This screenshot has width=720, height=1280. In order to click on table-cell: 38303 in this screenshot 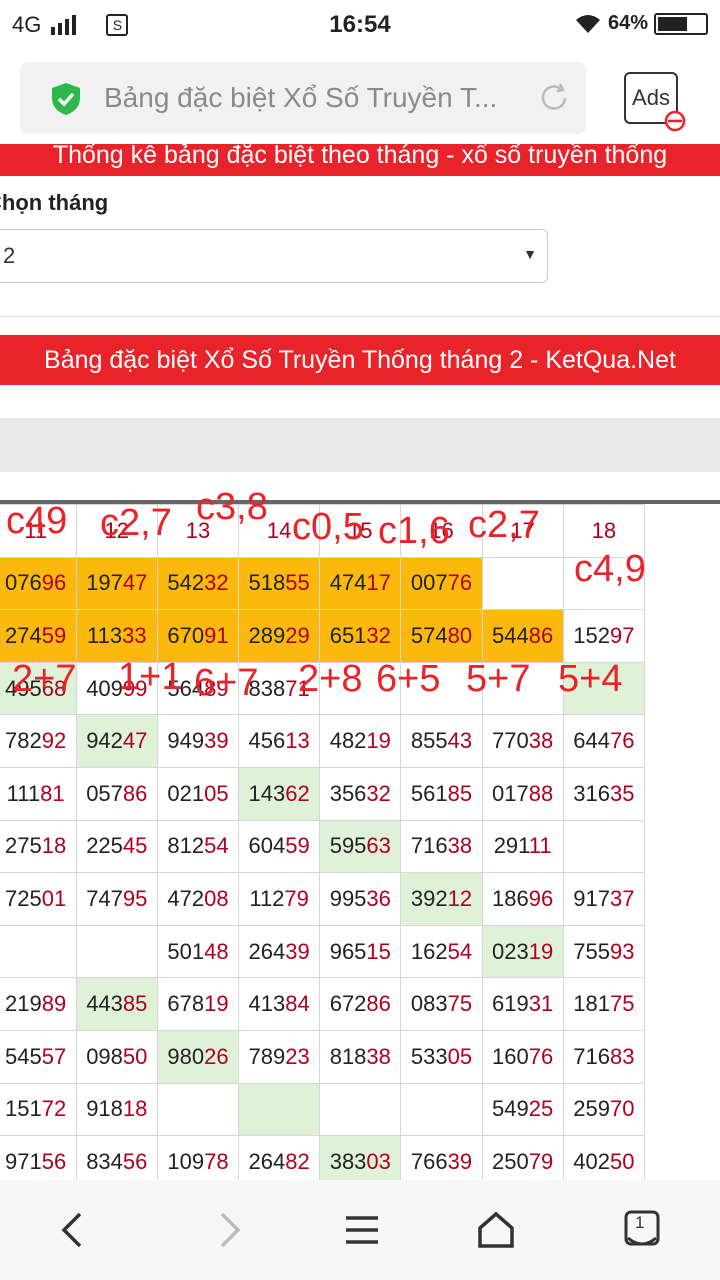, I will do `click(360, 1157)`.